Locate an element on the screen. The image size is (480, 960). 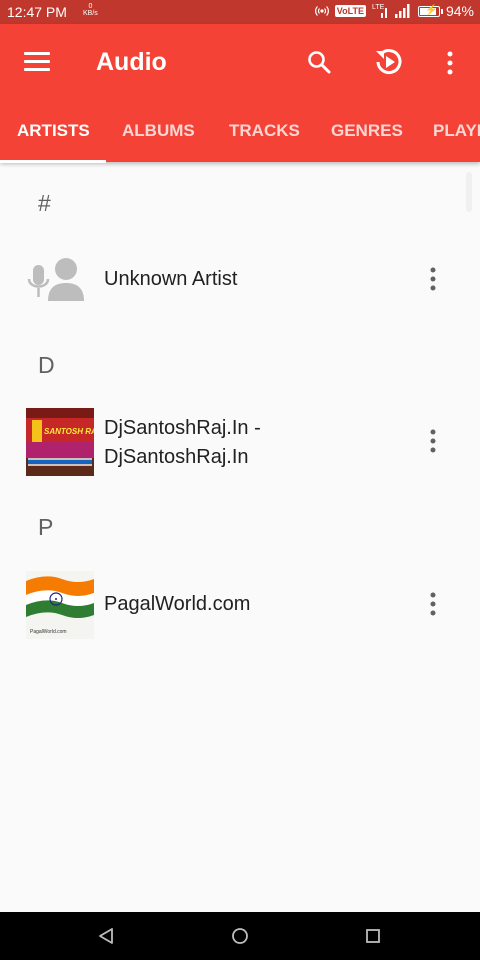
tab-playlists: PLAYLISTS is located at coordinates (456, 141).